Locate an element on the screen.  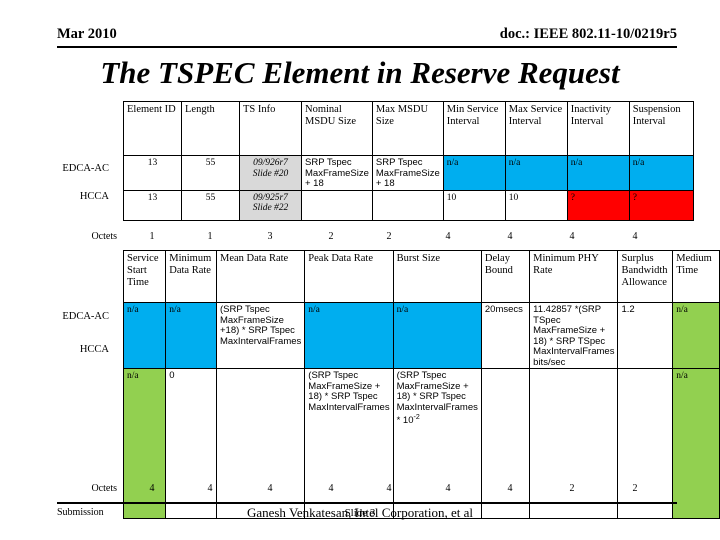
exponent: -2 is located at coordinates (416, 417).